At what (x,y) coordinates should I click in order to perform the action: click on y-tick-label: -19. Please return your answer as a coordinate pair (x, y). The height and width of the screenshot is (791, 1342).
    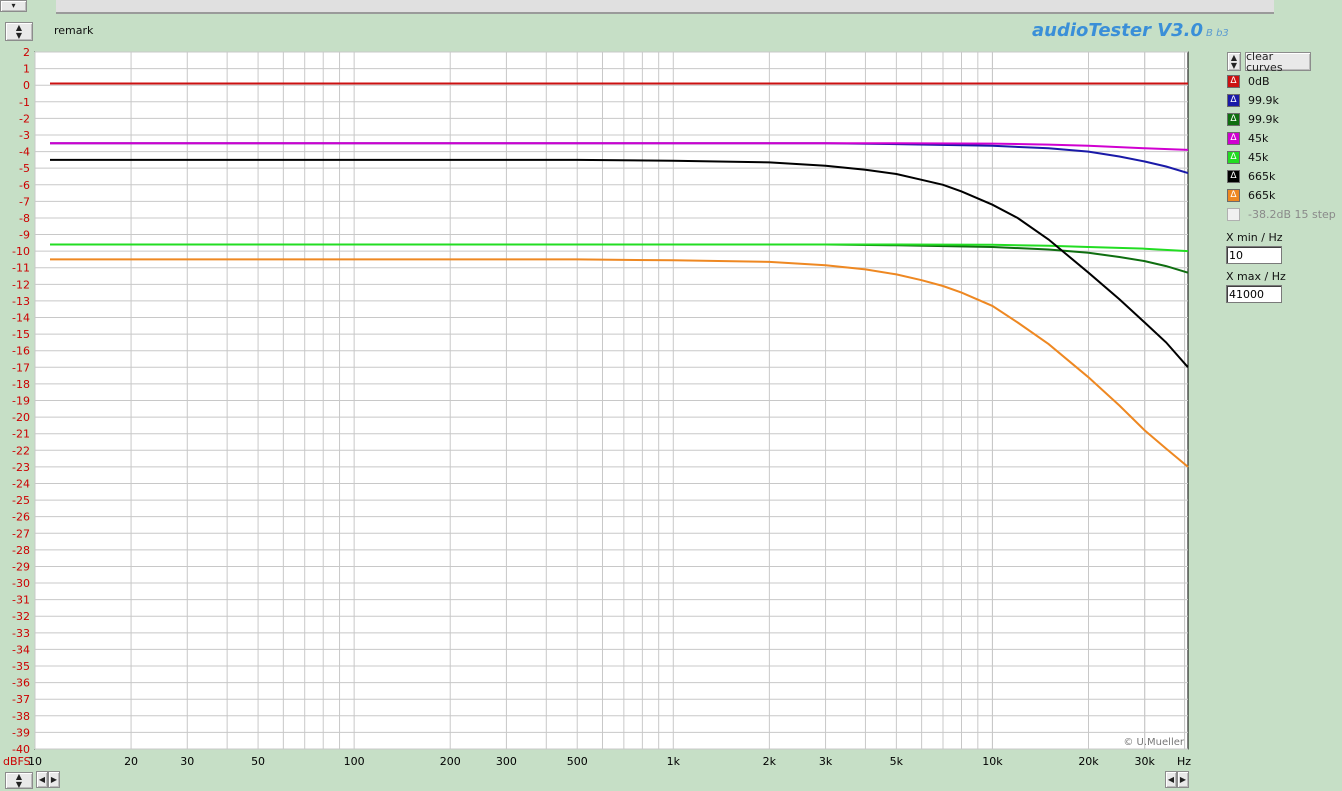
    Looking at the image, I should click on (21, 401).